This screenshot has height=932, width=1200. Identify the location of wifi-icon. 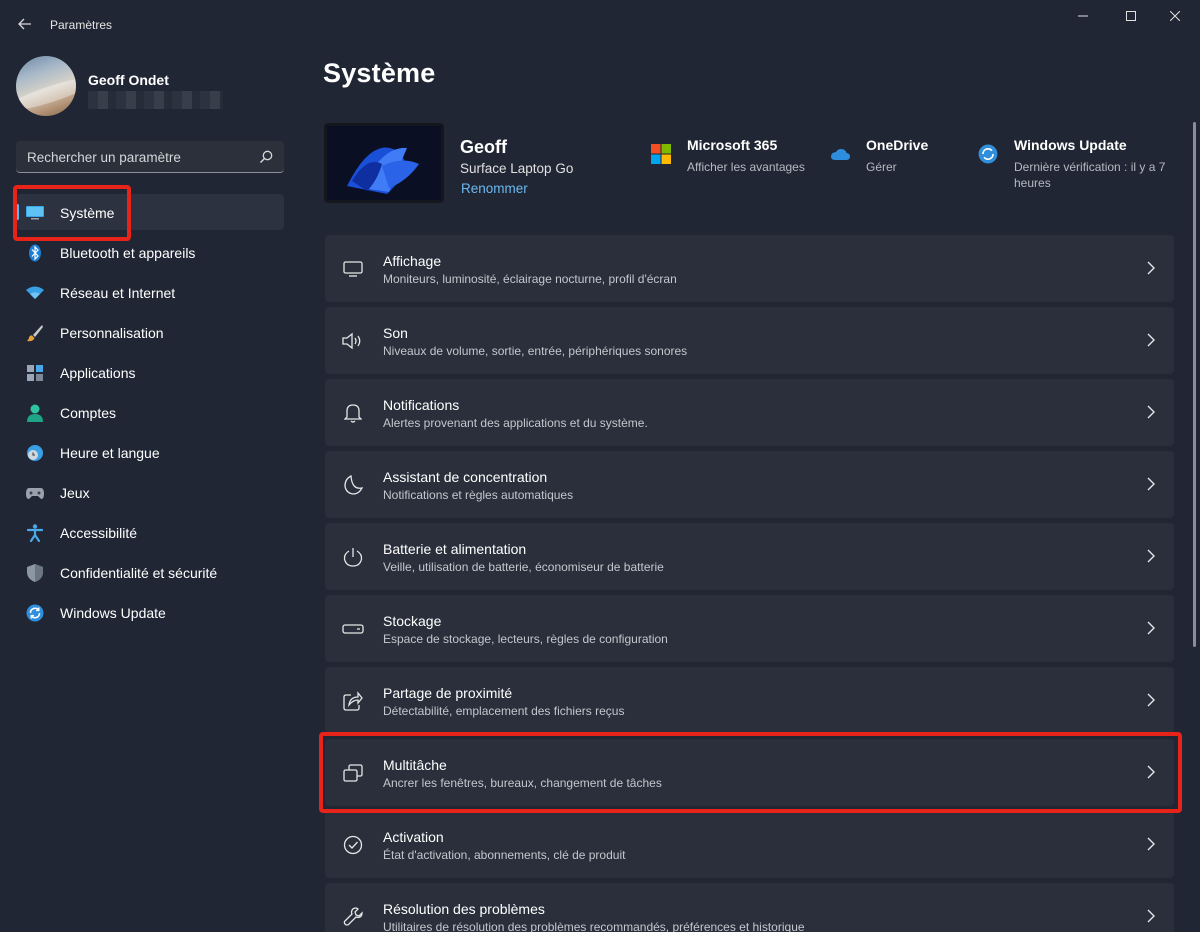
(35, 293).